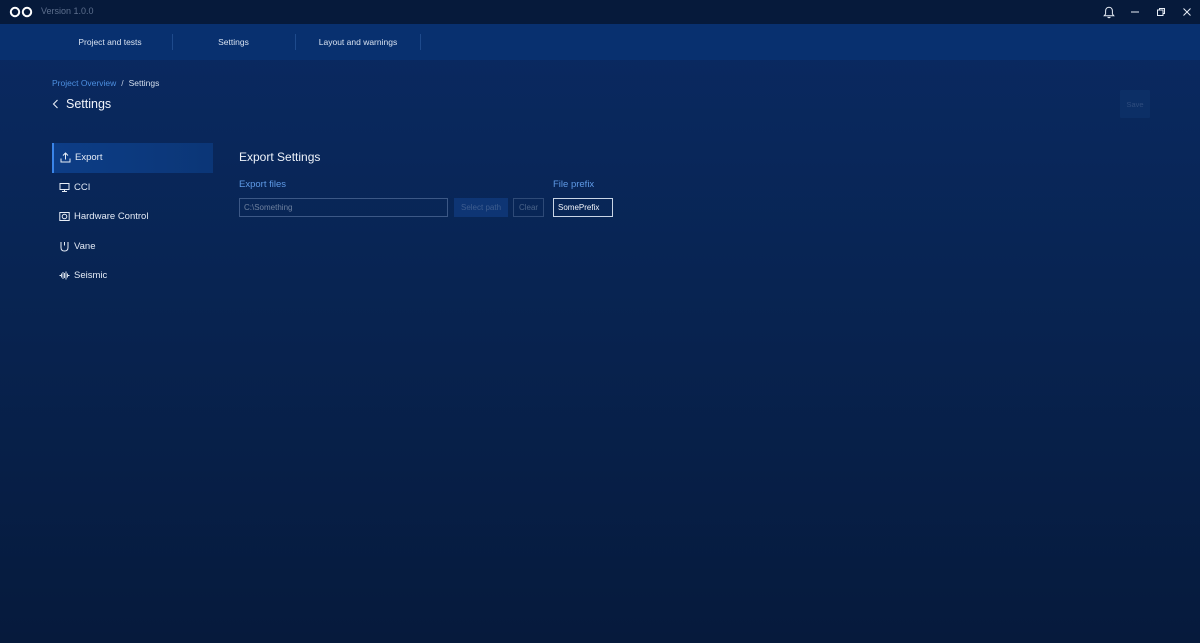  What do you see at coordinates (583, 207) in the screenshot?
I see `file-prefix-input: SomePrefix` at bounding box center [583, 207].